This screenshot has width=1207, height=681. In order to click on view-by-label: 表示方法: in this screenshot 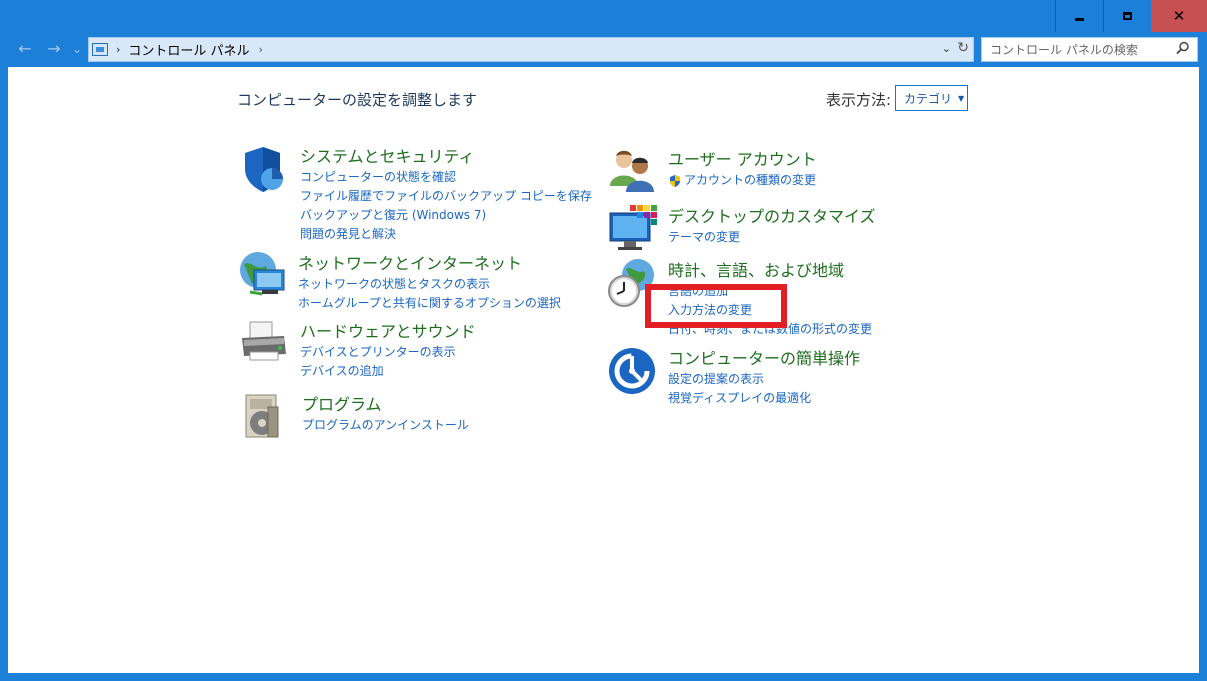, I will do `click(859, 100)`.